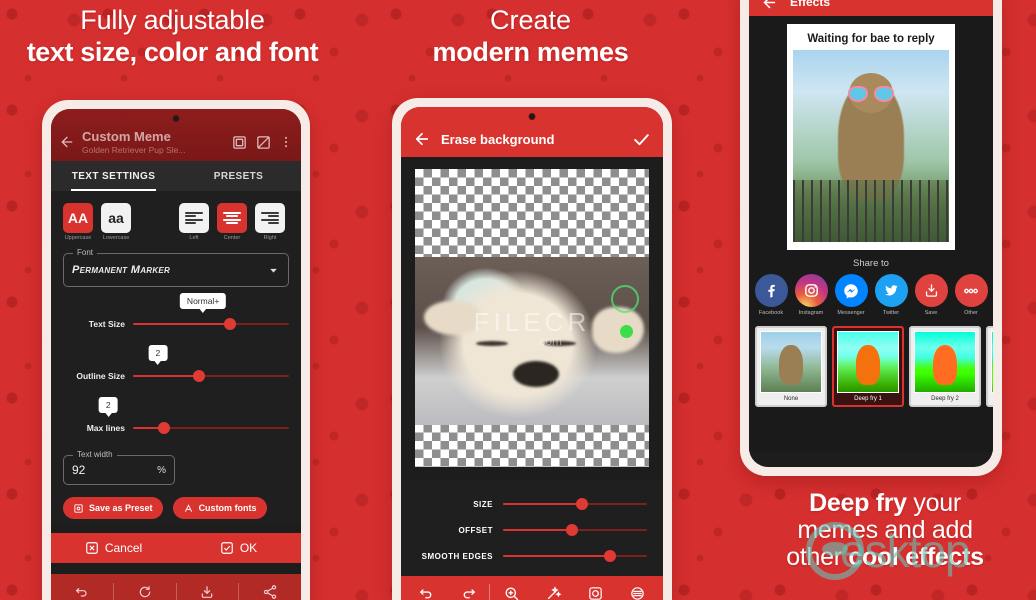 The height and width of the screenshot is (600, 1036). Describe the element at coordinates (596, 592) in the screenshot. I see `restore-image-icon` at that location.